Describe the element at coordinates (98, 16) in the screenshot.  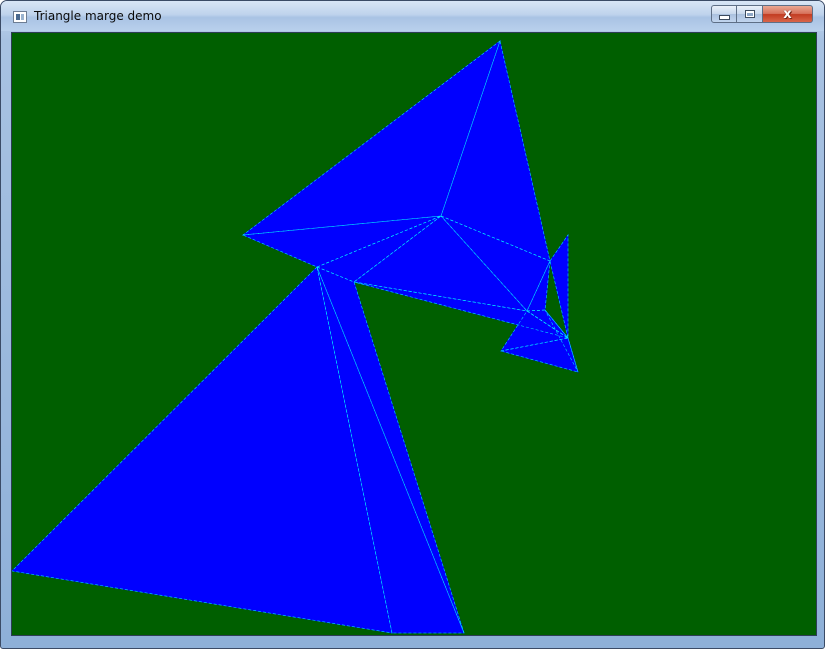
I see `window-title: Triangle marge demo` at that location.